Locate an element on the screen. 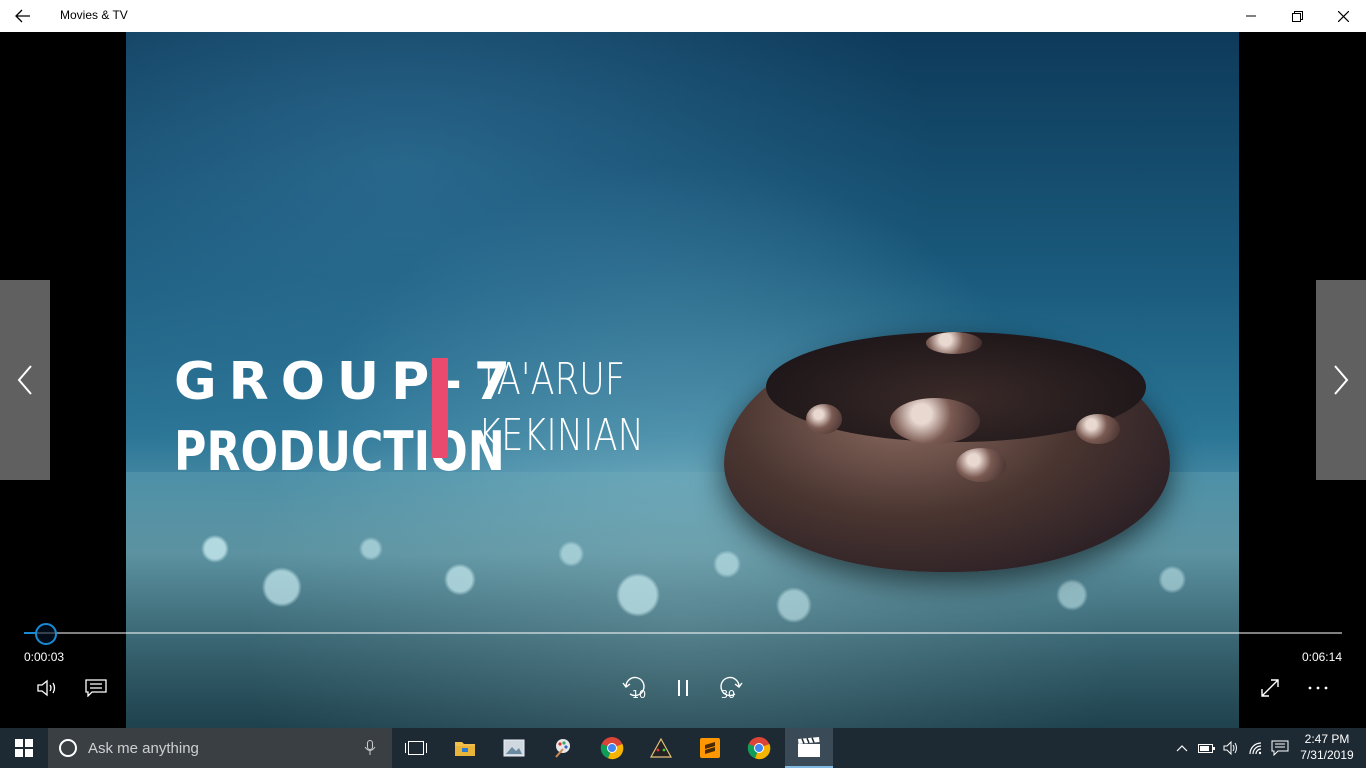 The height and width of the screenshot is (768, 1366). minimize-button is located at coordinates (1251, 16).